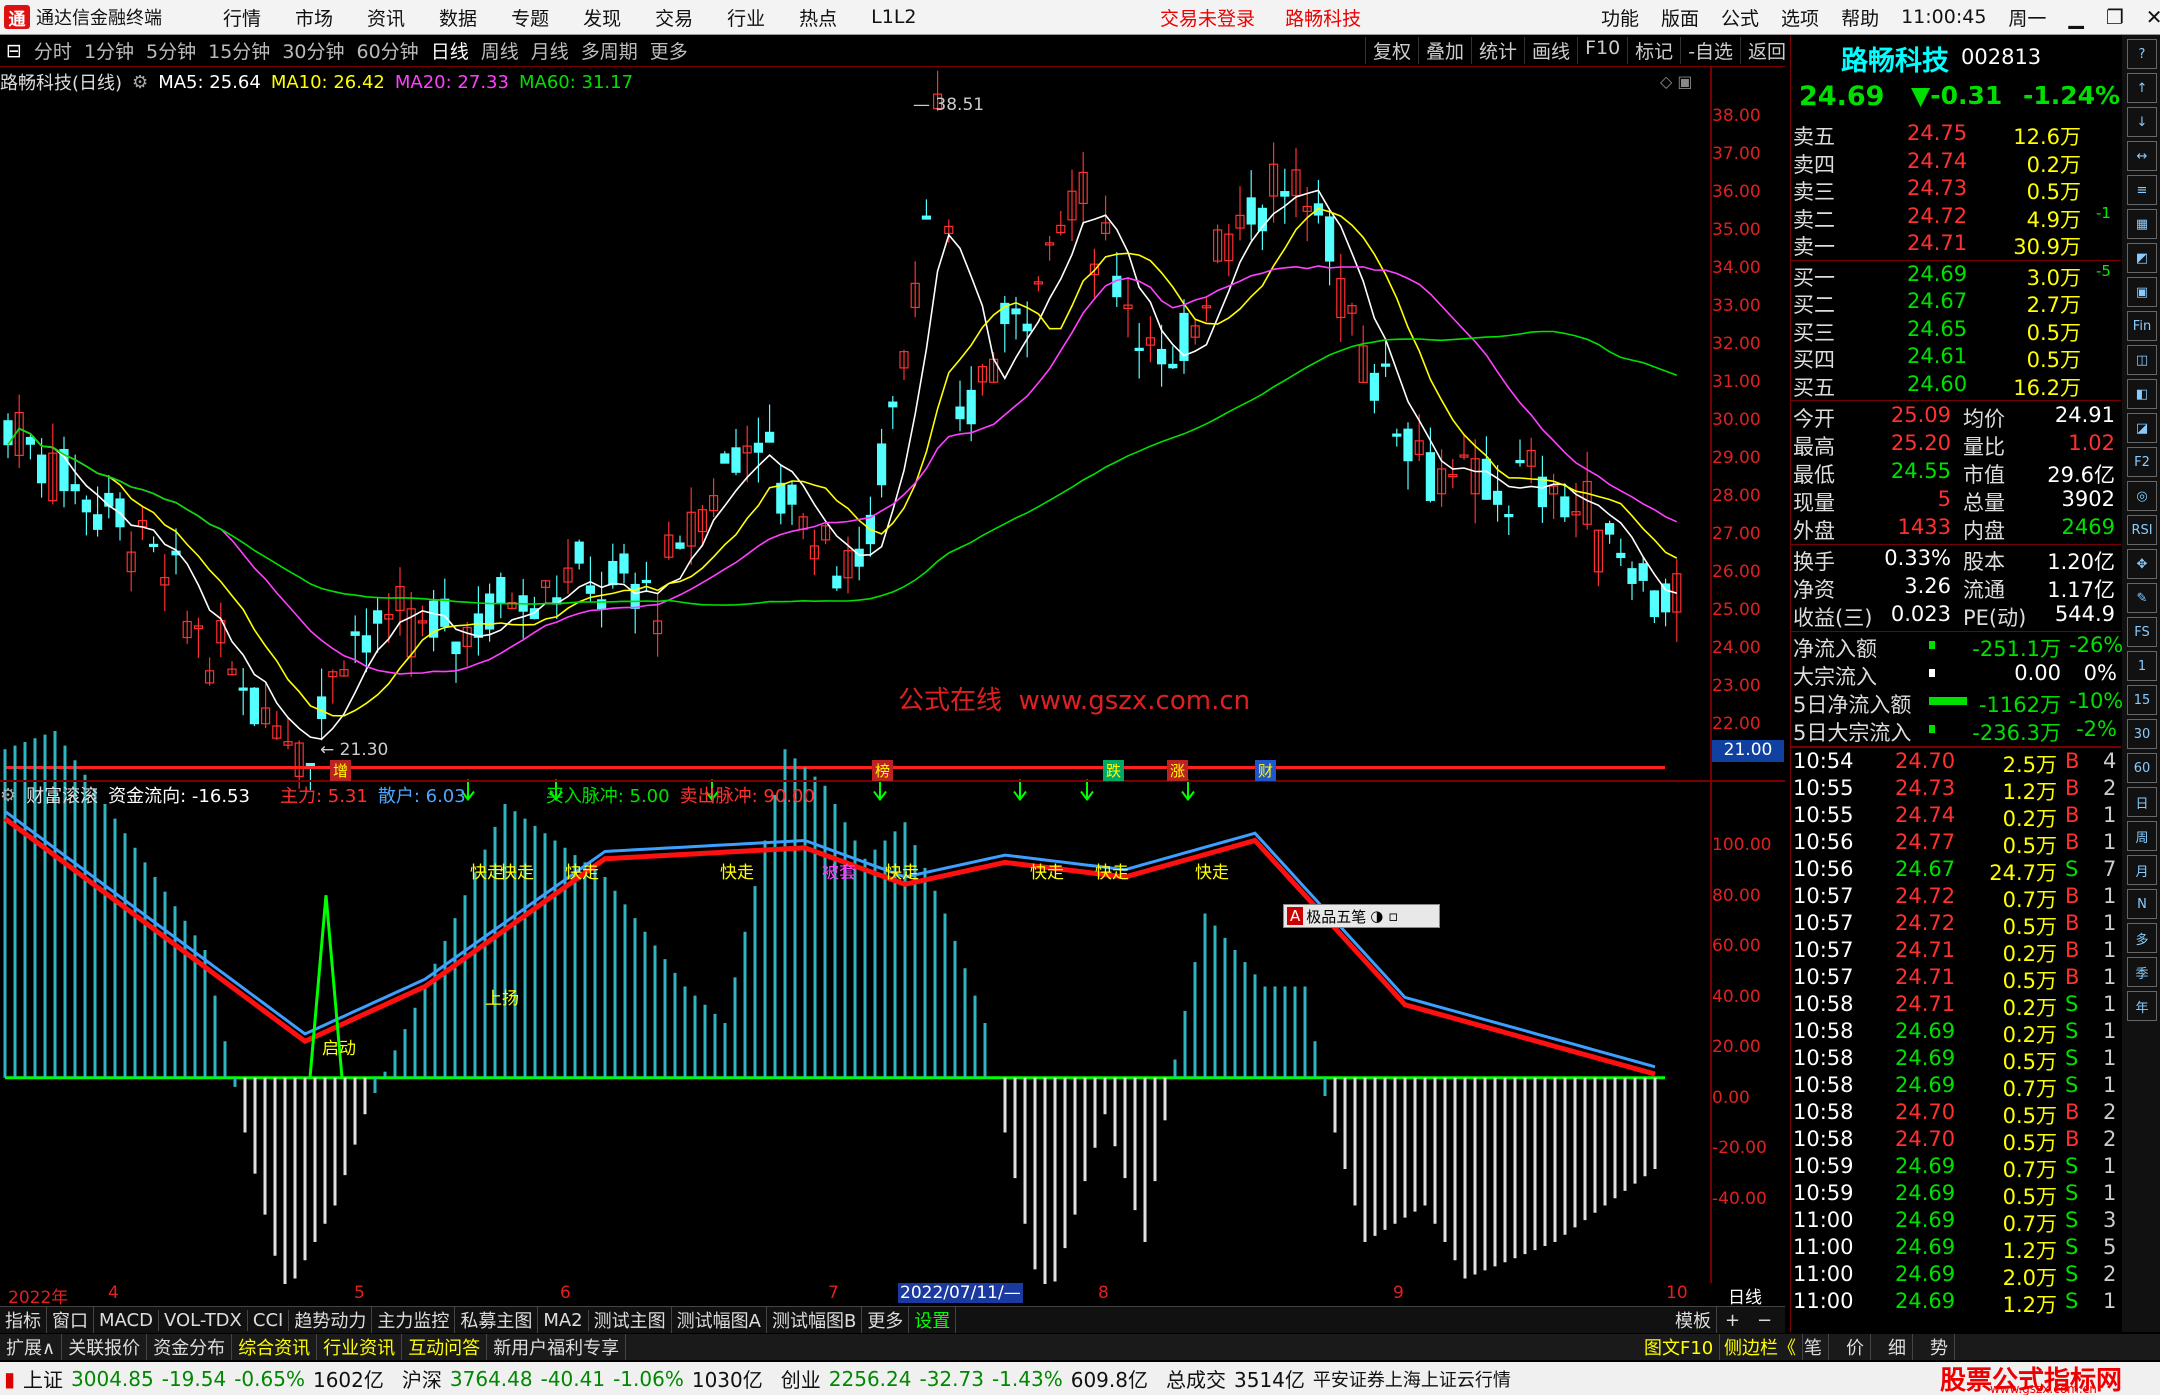 This screenshot has height=1395, width=2160. What do you see at coordinates (1653, 50) in the screenshot?
I see `btn-biaoji: 标记` at bounding box center [1653, 50].